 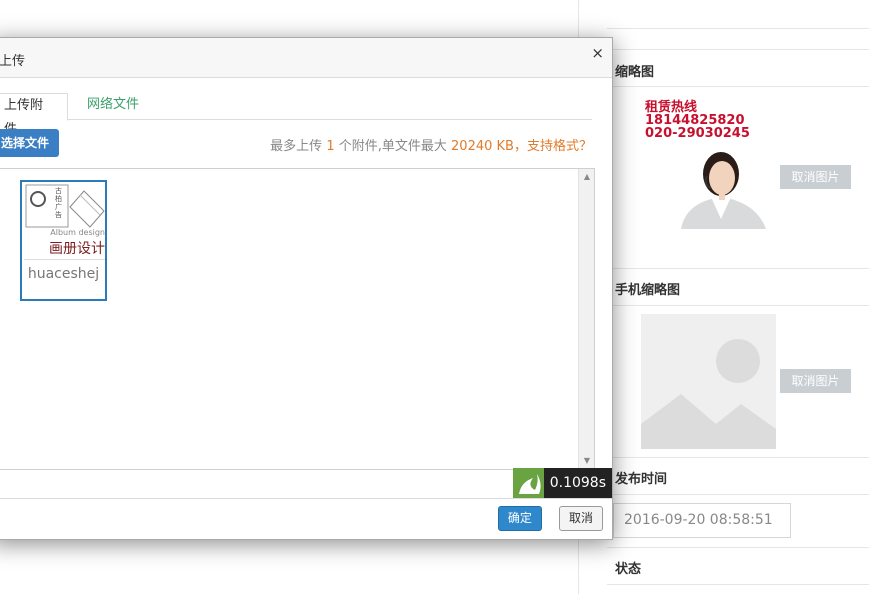 What do you see at coordinates (559, 146) in the screenshot?
I see `supported-formats-link: 支持格式？` at bounding box center [559, 146].